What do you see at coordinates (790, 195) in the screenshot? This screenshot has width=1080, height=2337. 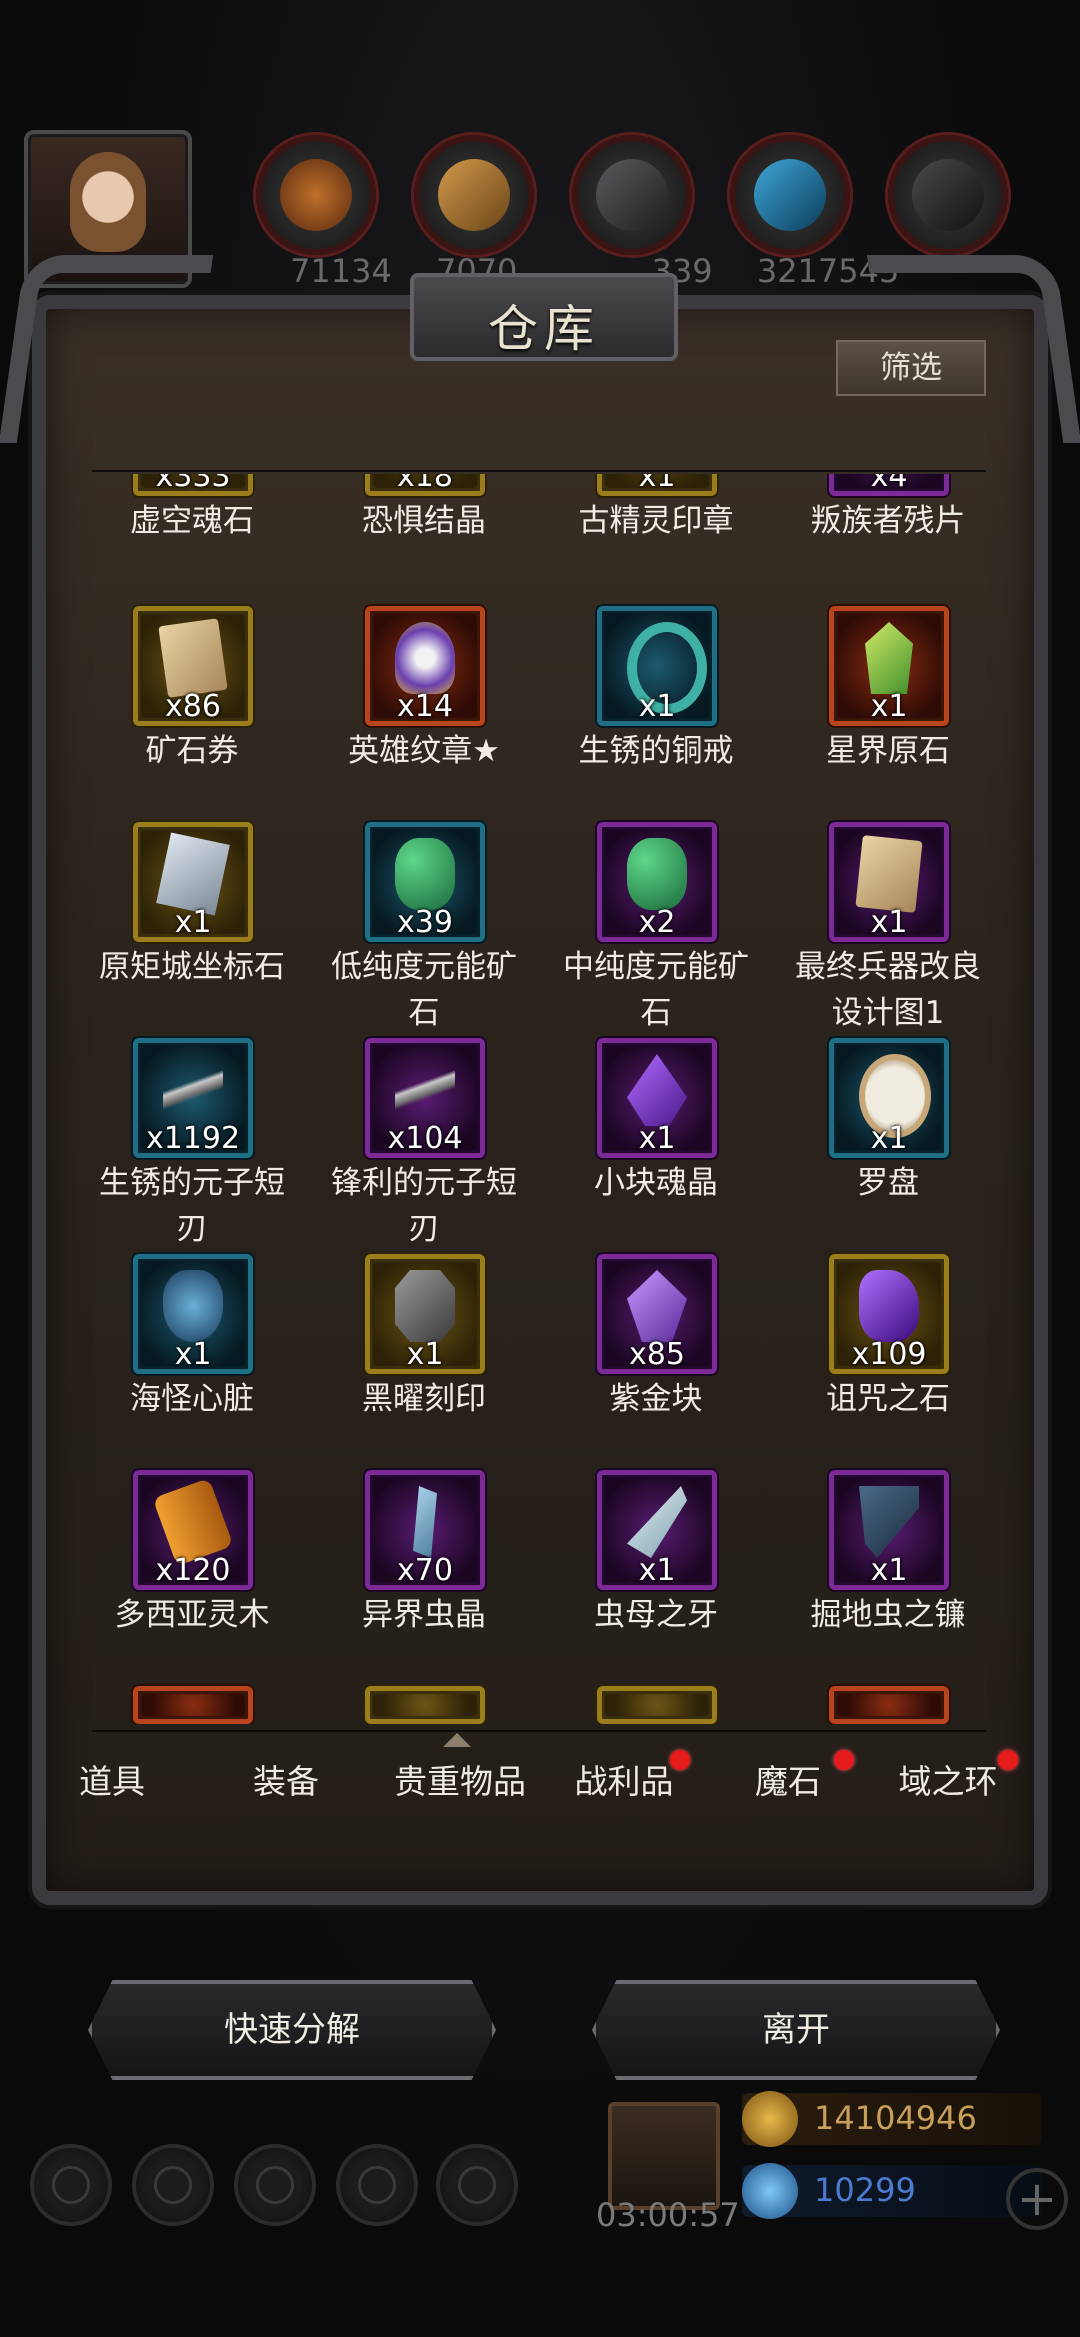 I see `blue-crystal-icon` at bounding box center [790, 195].